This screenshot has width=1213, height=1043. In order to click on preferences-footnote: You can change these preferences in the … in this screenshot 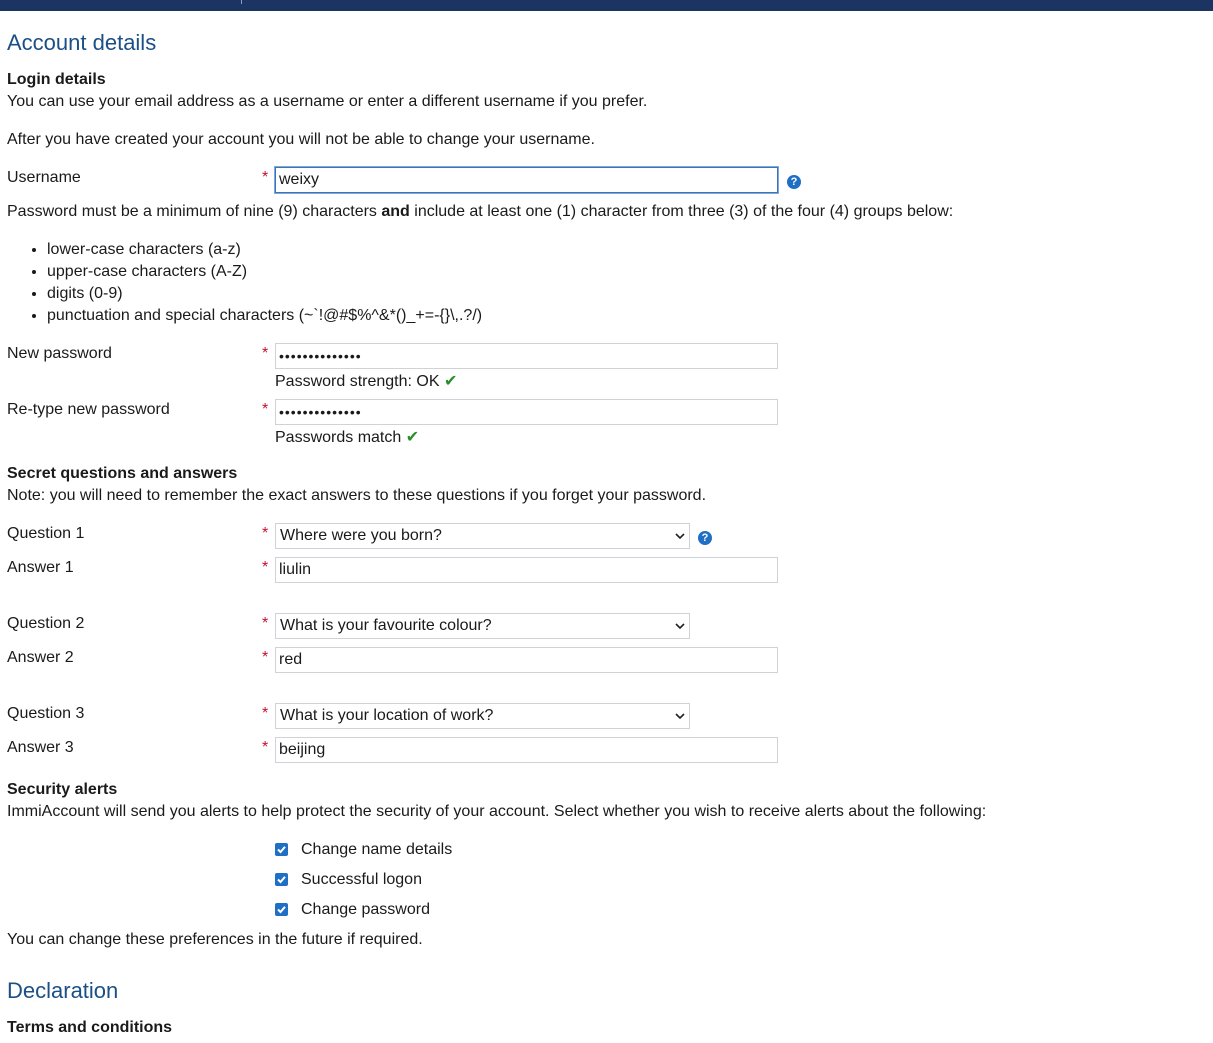, I will do `click(215, 939)`.